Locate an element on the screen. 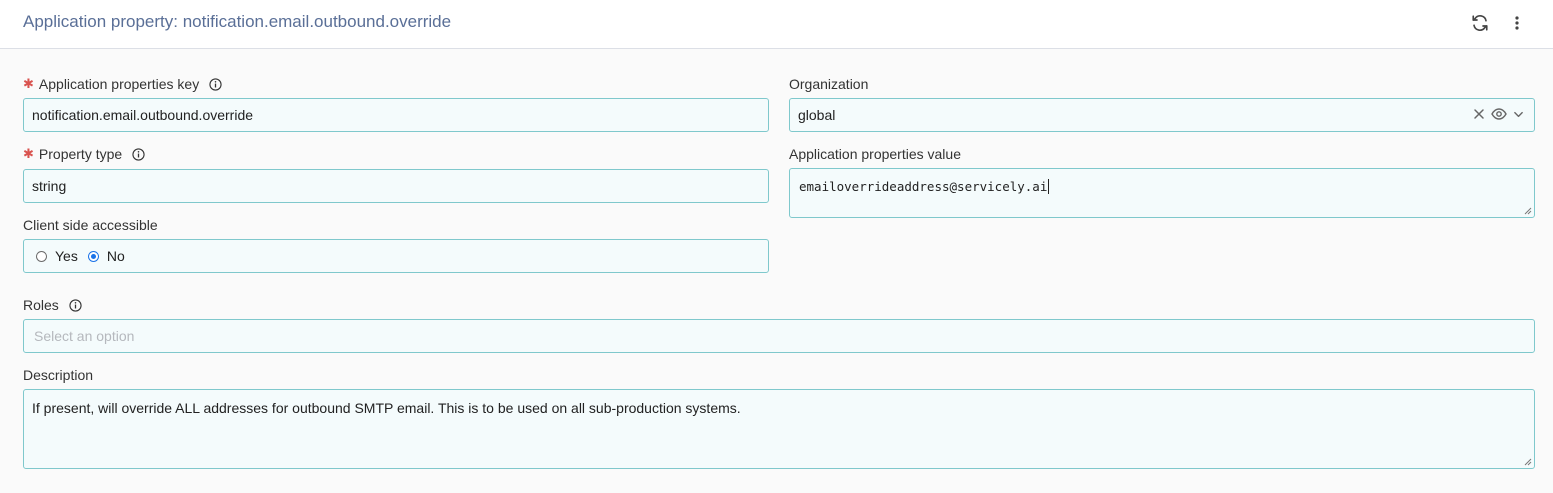  radio-no-label: No is located at coordinates (115, 256).